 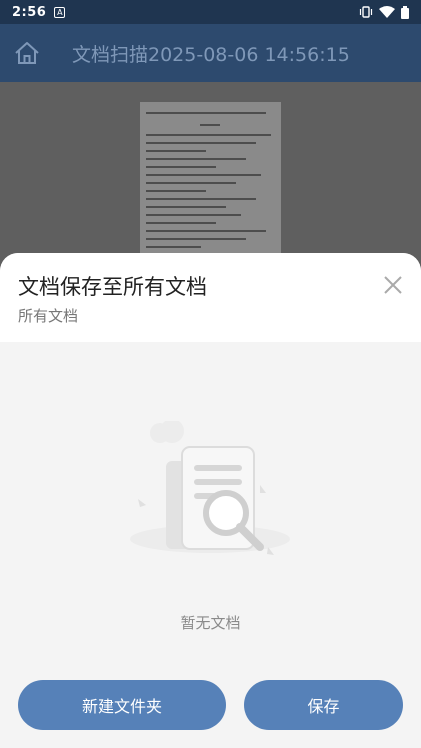 I want to click on page-title: 文档扫描2025-08-06 14:56:15, so click(x=211, y=54).